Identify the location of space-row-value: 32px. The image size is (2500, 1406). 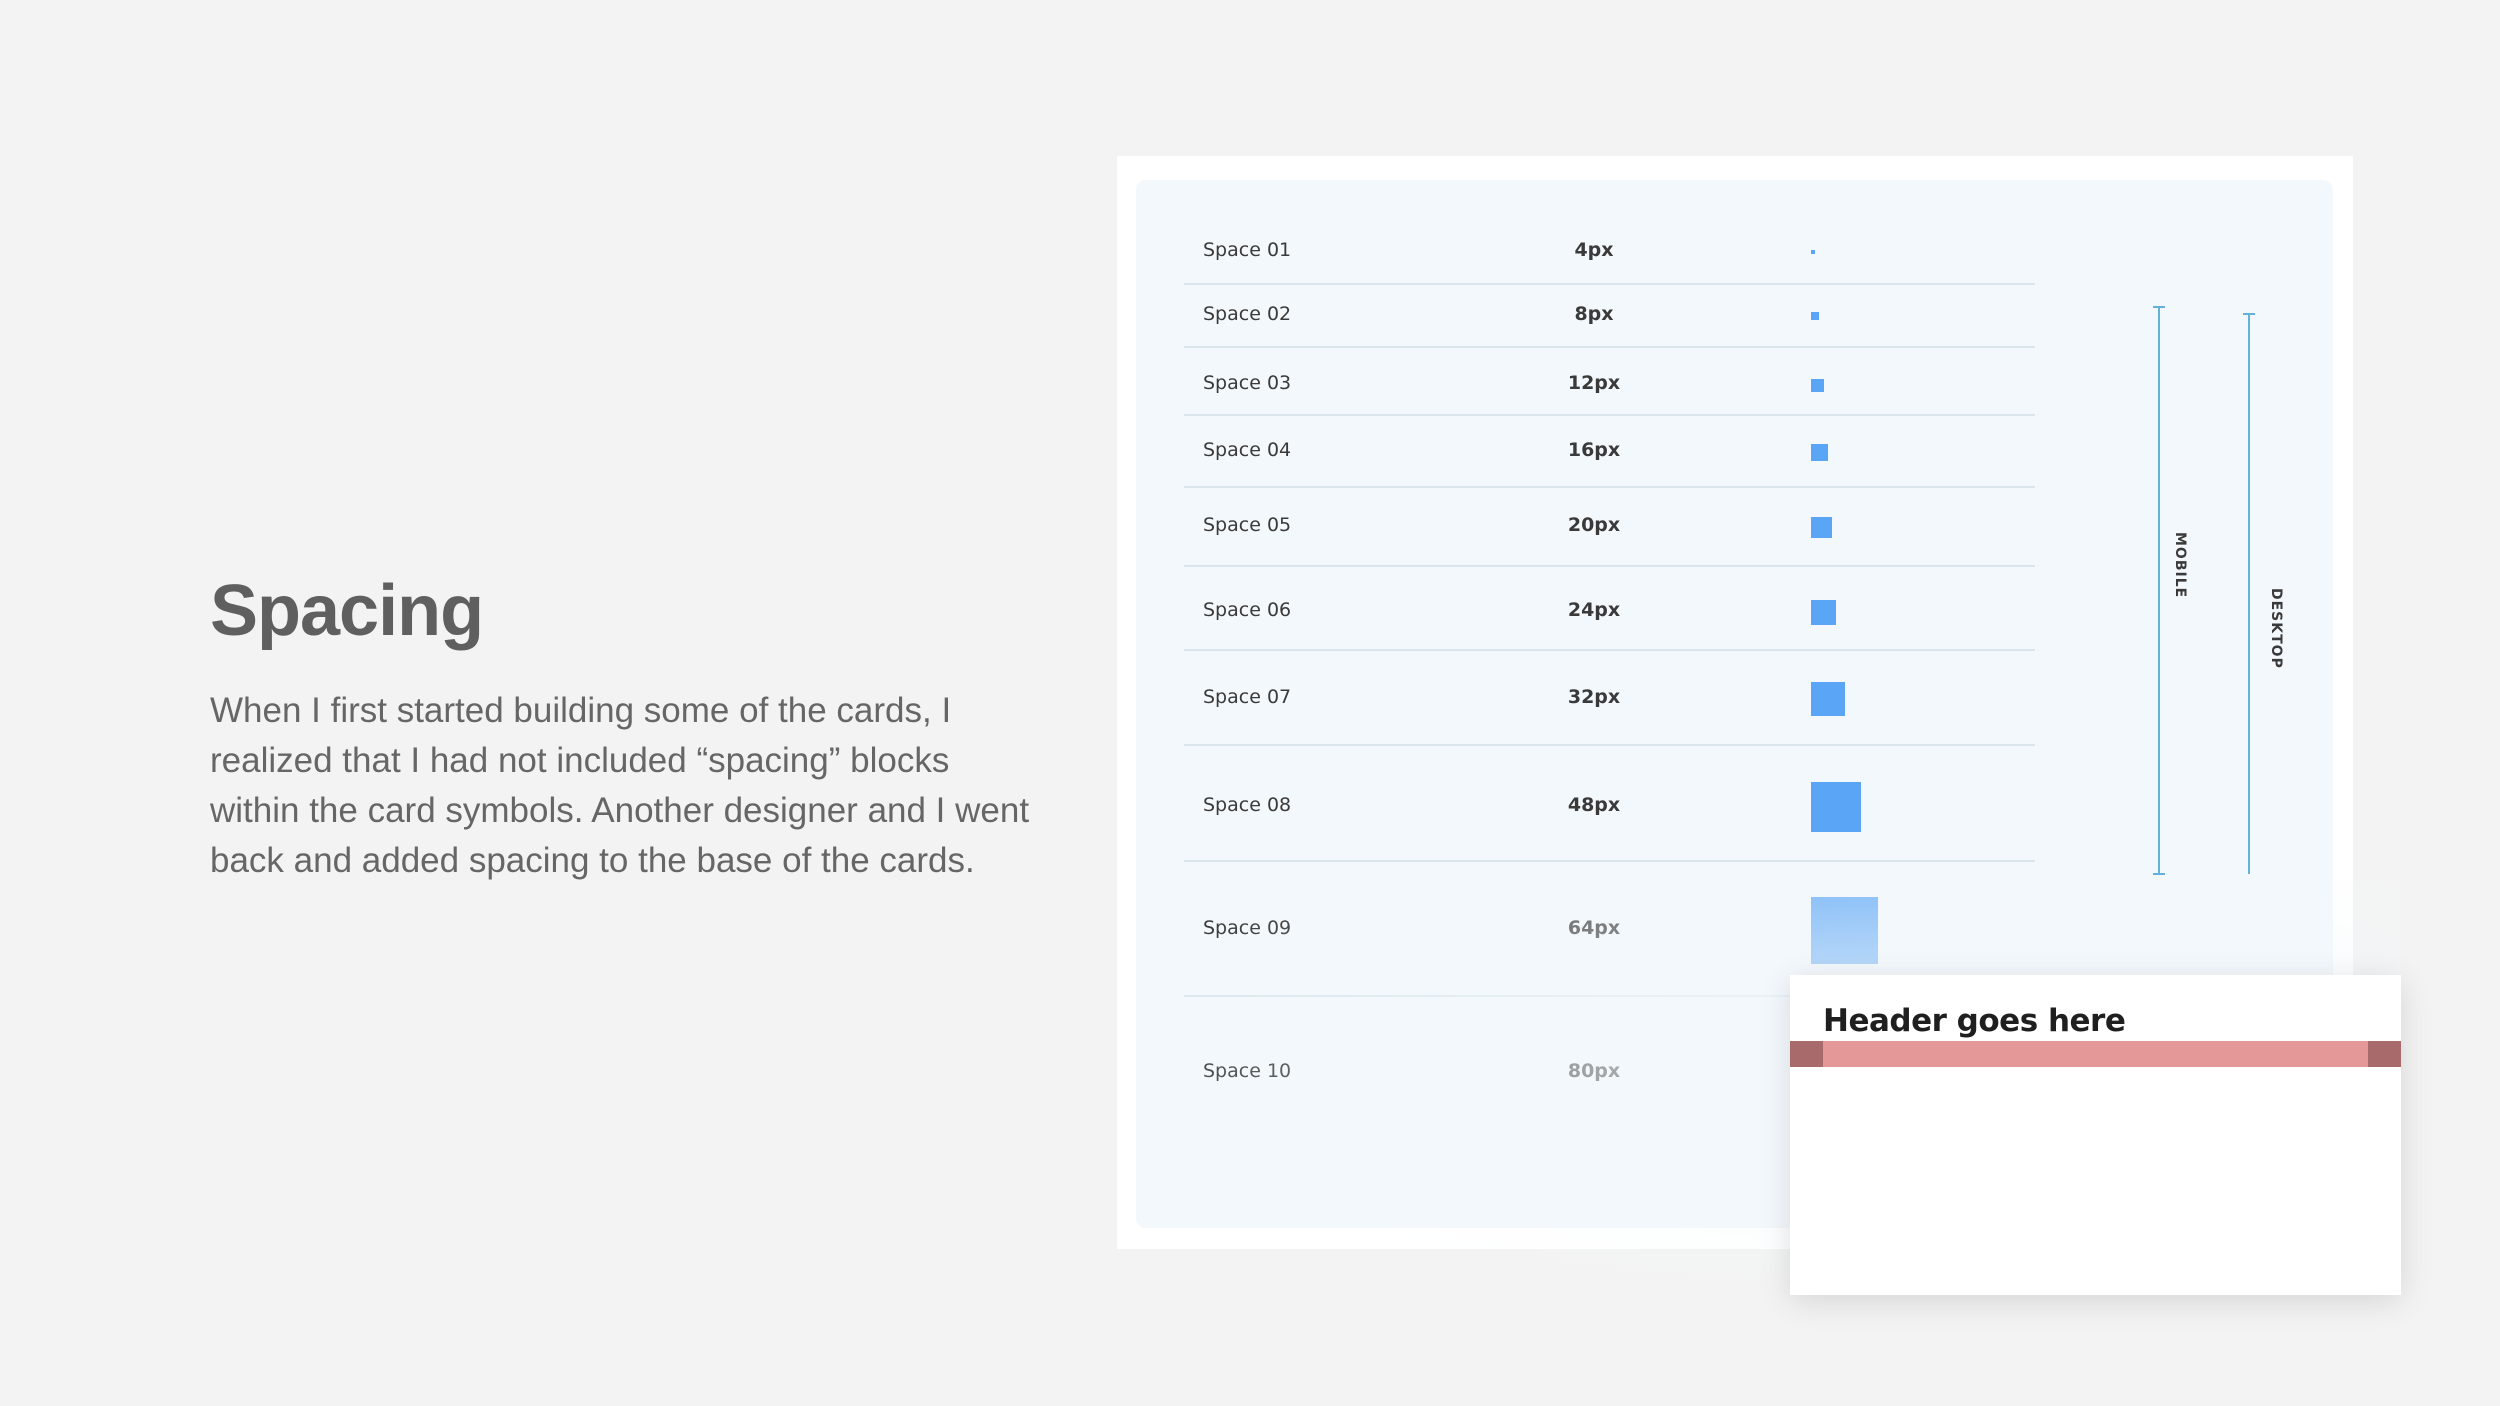
(1594, 697).